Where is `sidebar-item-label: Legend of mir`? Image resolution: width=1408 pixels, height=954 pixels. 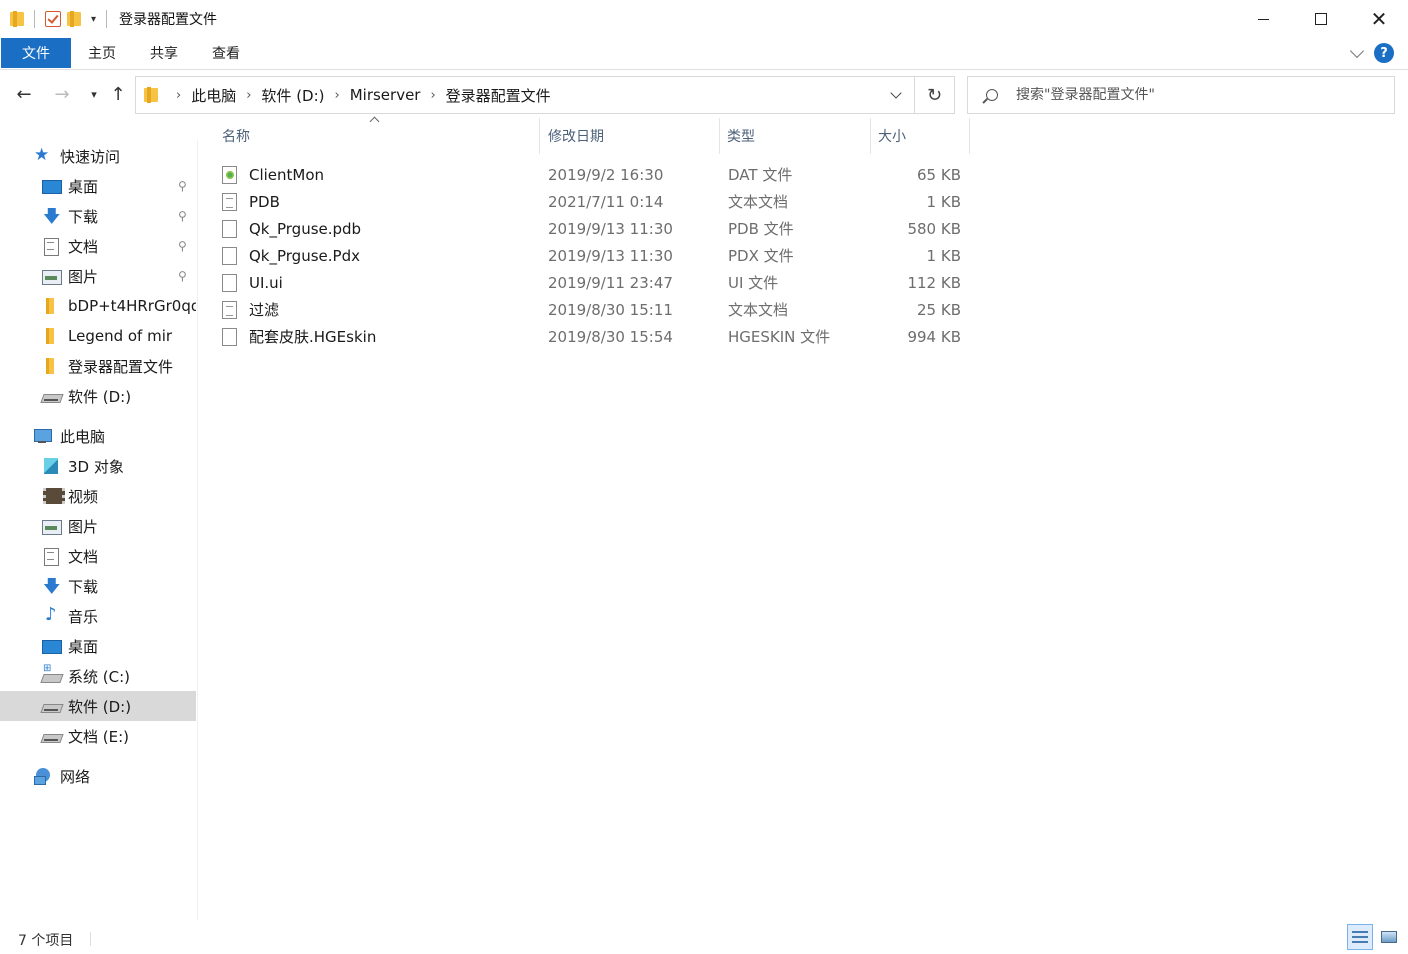 sidebar-item-label: Legend of mir is located at coordinates (120, 336).